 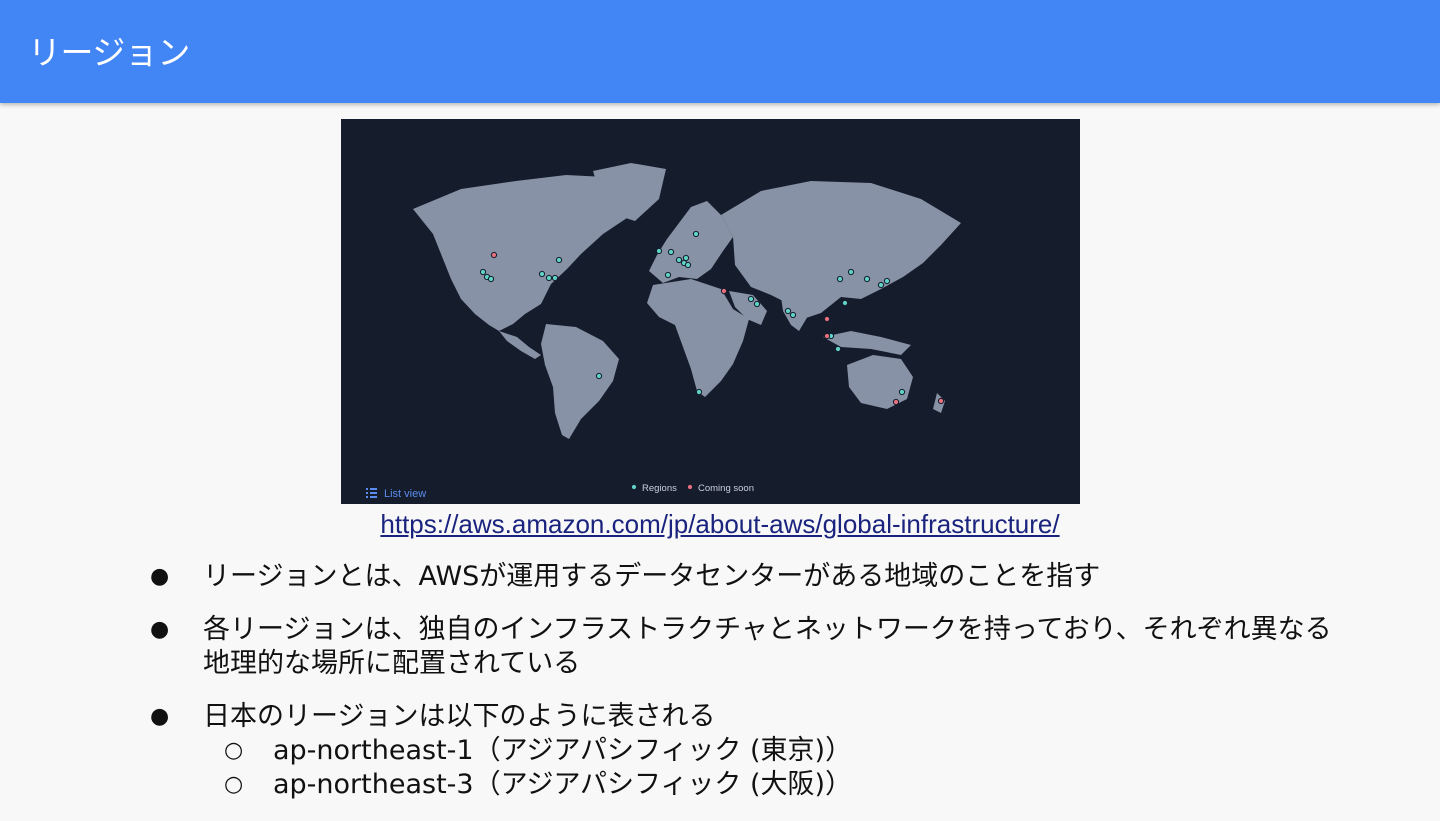 I want to click on legend-region-swatch, so click(x=634, y=487).